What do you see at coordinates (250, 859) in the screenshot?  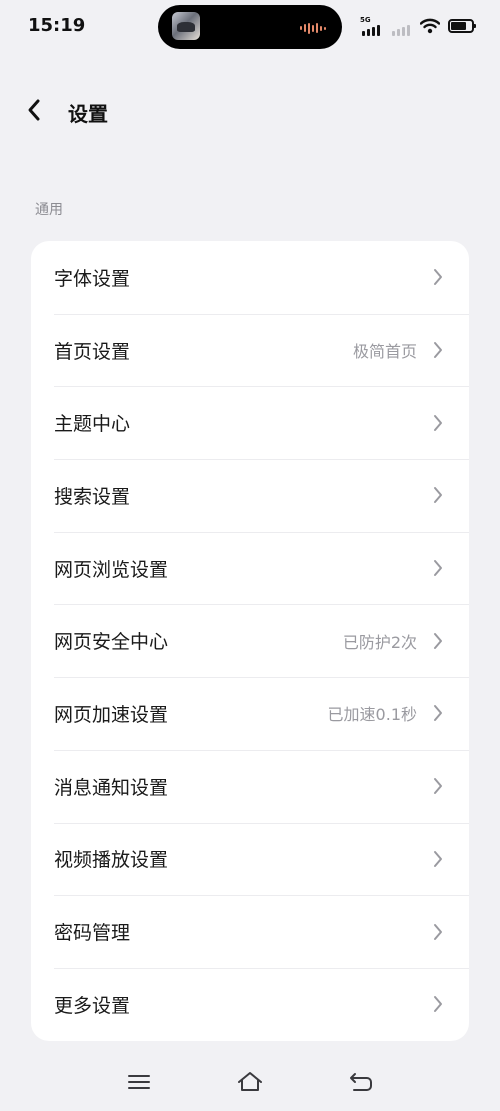 I see `settings-item-video: 视频播放设置` at bounding box center [250, 859].